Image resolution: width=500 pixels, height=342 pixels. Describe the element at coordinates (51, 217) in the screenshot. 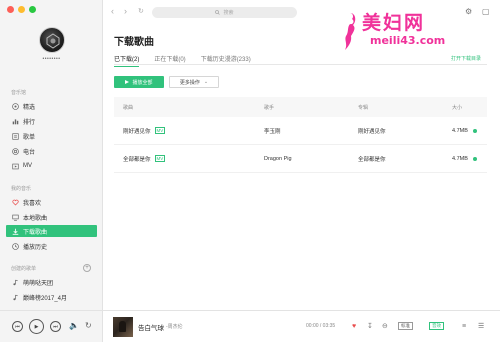

I see `sidebar-item-local-songs: 本地歌曲` at that location.